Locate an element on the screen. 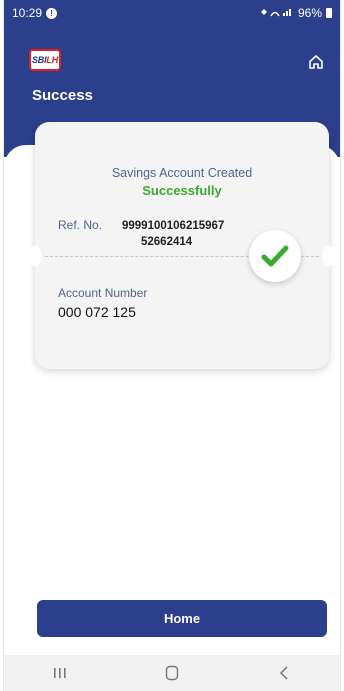  account-number-value: 000 072 125 is located at coordinates (97, 312).